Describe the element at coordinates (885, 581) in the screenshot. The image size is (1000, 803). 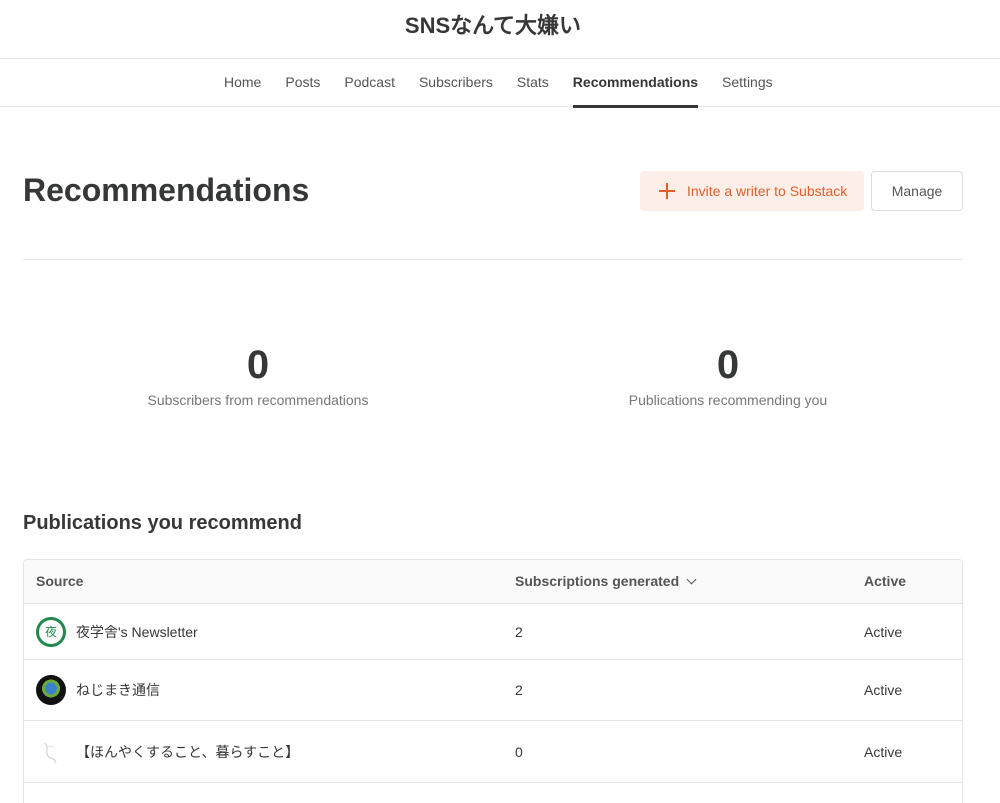
I see `header-active: Active` at that location.